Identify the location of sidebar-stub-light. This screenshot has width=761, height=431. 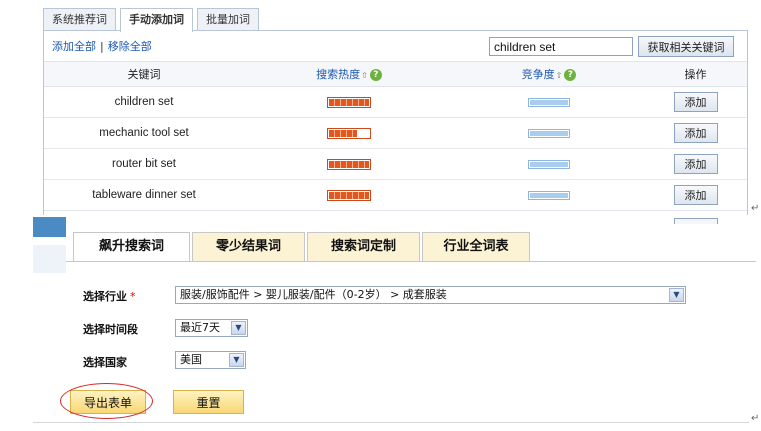
(49, 259).